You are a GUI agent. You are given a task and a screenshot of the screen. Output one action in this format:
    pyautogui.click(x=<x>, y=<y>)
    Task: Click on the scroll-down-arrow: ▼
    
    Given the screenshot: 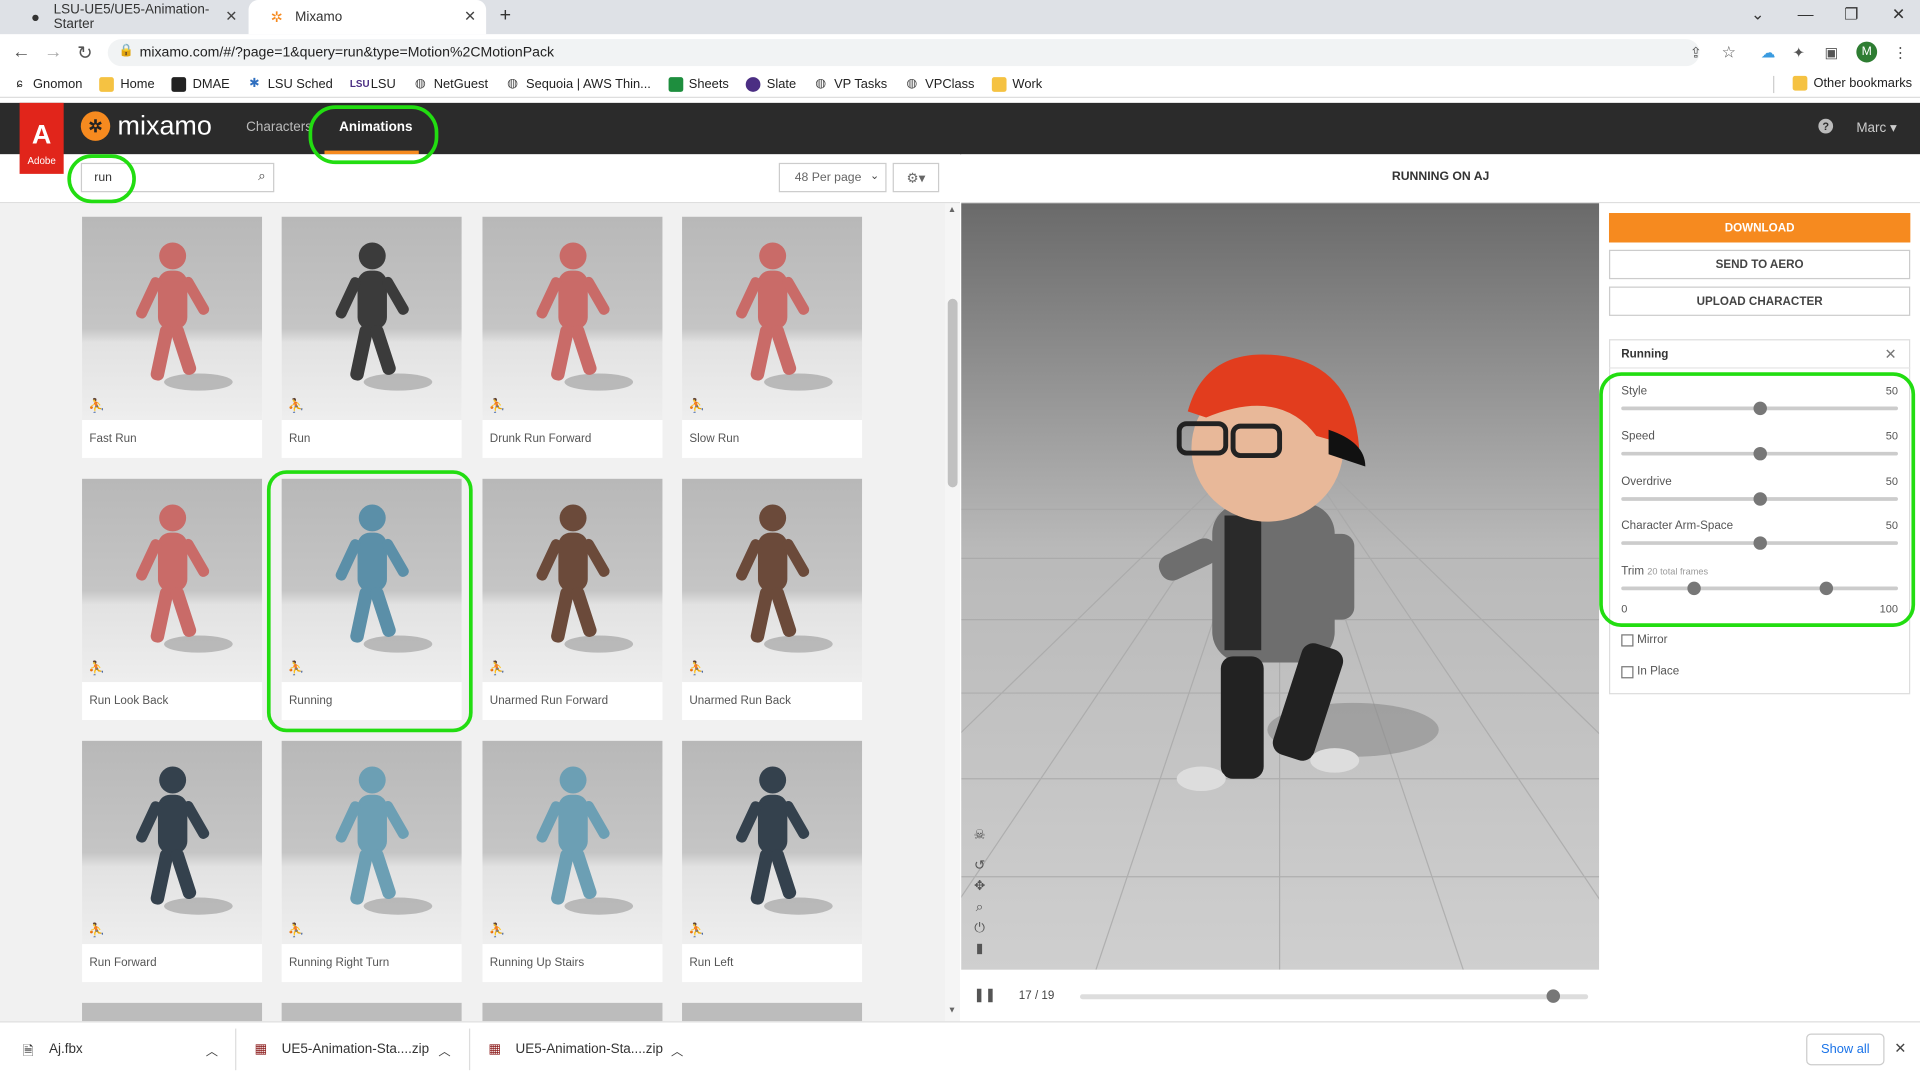 What is the action you would take?
    pyautogui.click(x=952, y=1011)
    